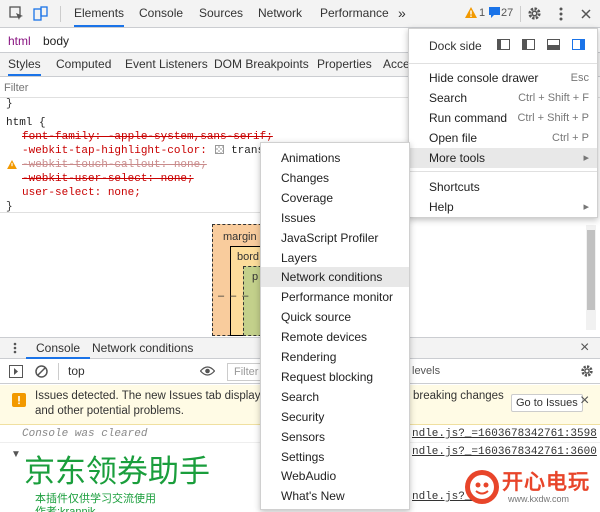  Describe the element at coordinates (507, 13) in the screenshot. I see `message-count: 27` at that location.